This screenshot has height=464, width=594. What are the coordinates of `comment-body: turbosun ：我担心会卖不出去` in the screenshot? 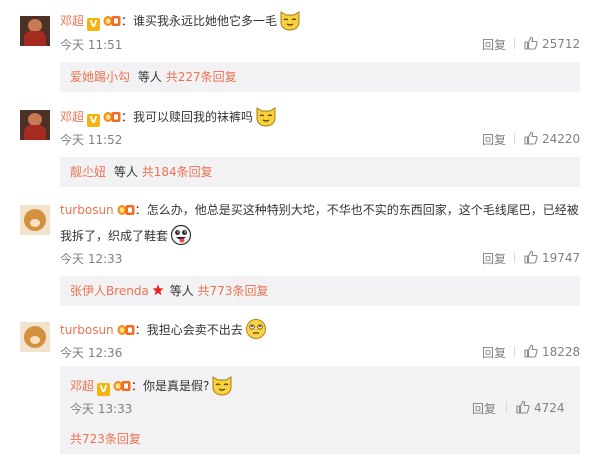 It's located at (163, 329).